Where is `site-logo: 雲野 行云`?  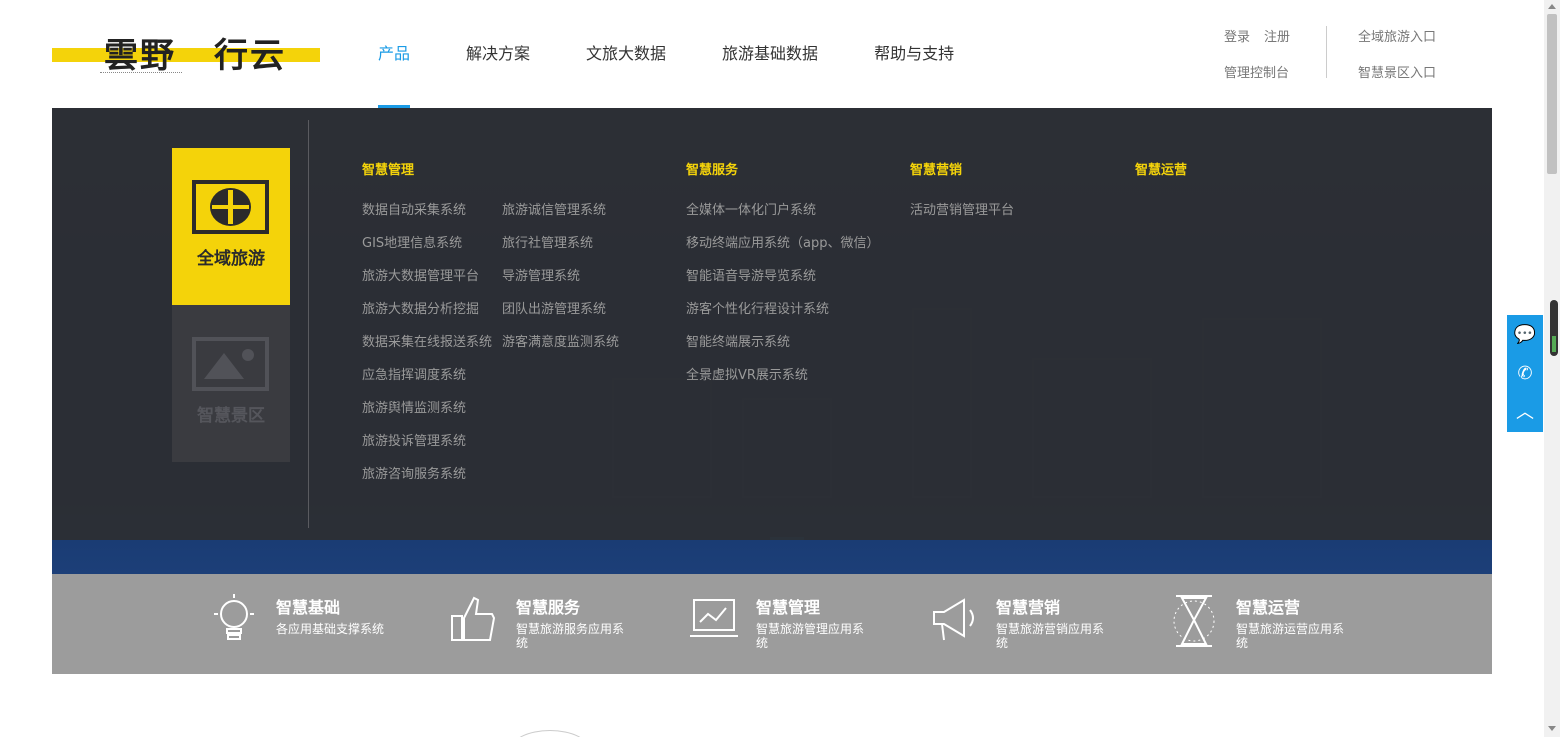
site-logo: 雲野 行云 is located at coordinates (186, 54).